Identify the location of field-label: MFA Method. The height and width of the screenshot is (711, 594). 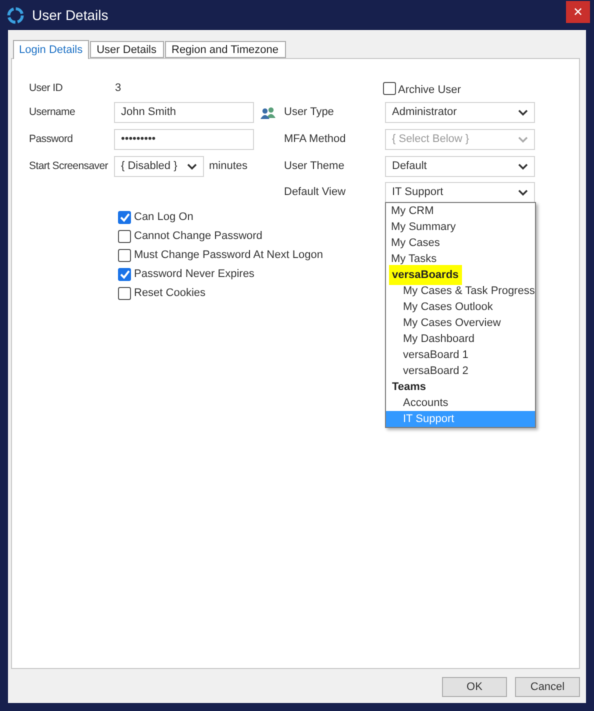
(315, 140).